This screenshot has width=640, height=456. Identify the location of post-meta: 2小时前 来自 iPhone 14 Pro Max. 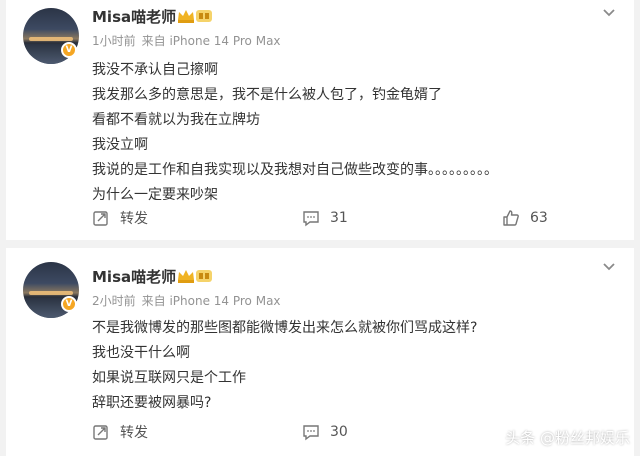
(189, 300).